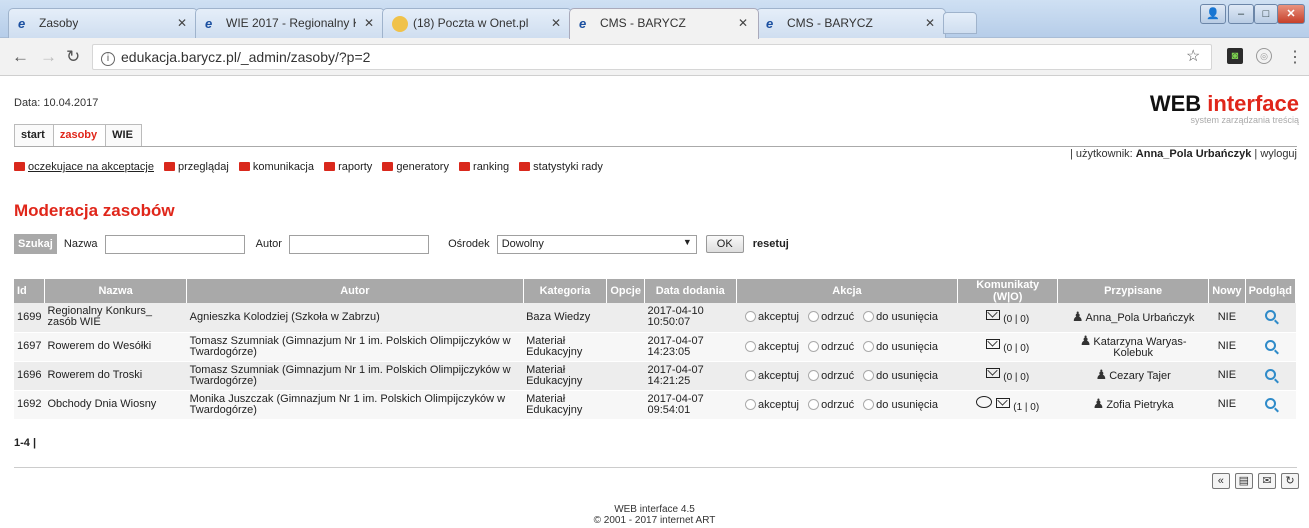 This screenshot has height=528, width=1309. I want to click on name-label: Nazwa, so click(80, 244).